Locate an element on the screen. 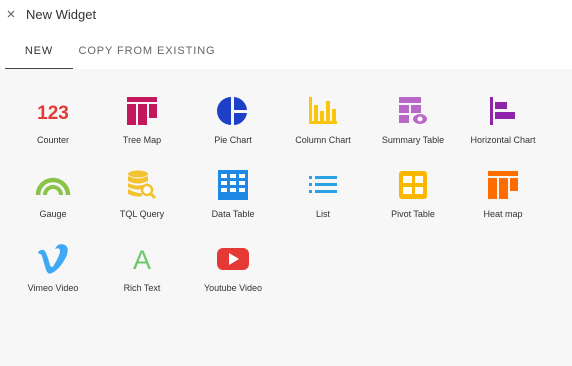  widget-label: Gauge is located at coordinates (53, 214).